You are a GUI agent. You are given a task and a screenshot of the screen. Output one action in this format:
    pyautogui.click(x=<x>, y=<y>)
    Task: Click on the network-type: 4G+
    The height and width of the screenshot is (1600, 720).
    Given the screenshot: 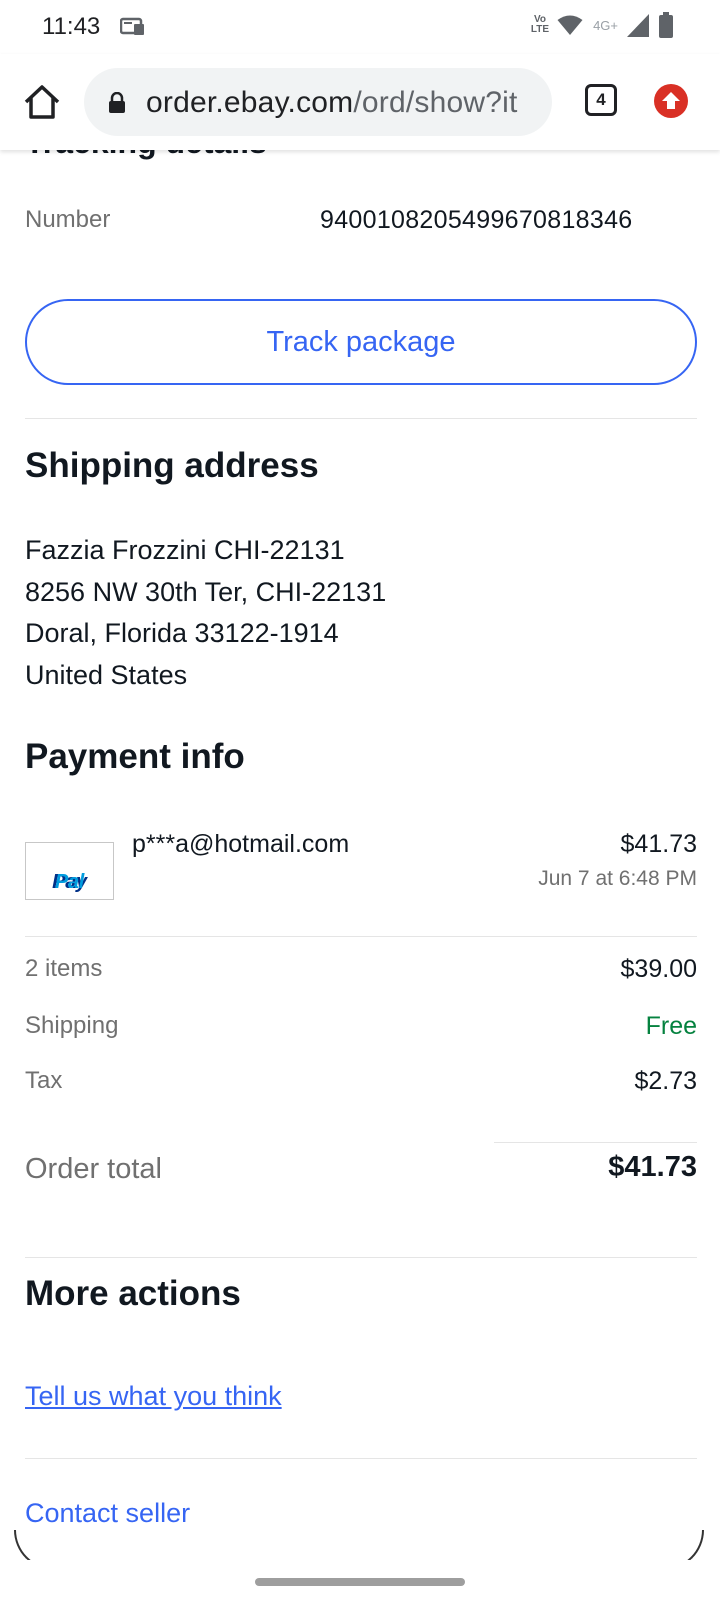 What is the action you would take?
    pyautogui.click(x=605, y=25)
    